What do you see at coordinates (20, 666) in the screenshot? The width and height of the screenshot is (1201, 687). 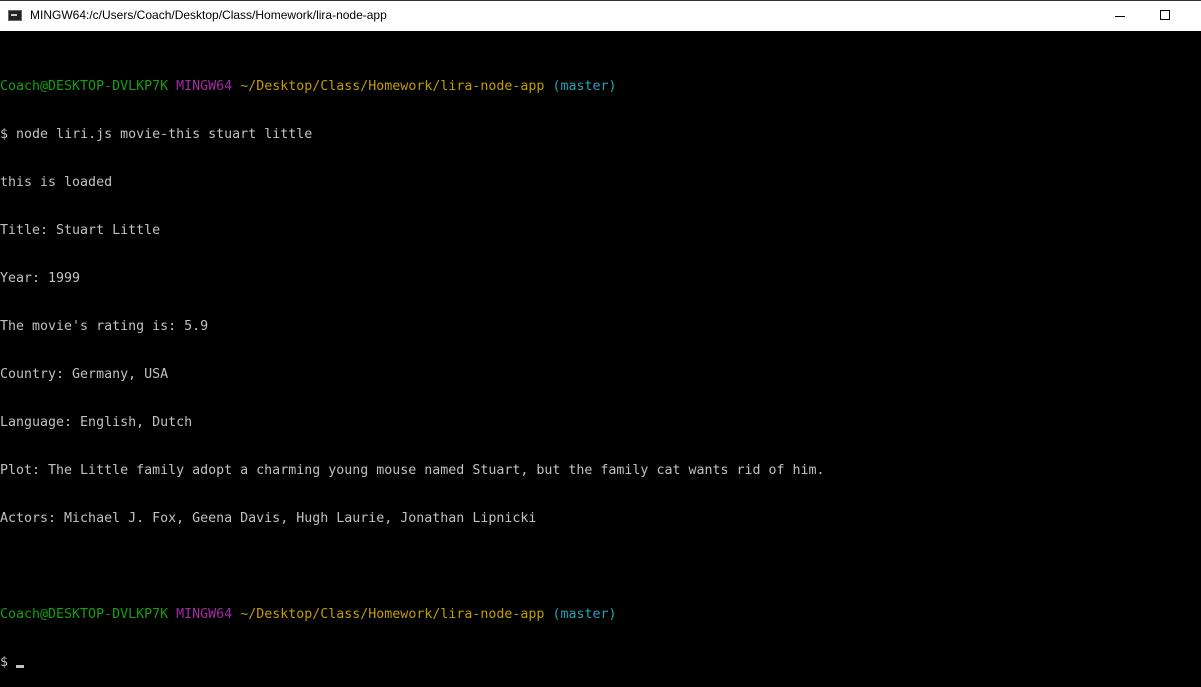 I see `text-cursor` at bounding box center [20, 666].